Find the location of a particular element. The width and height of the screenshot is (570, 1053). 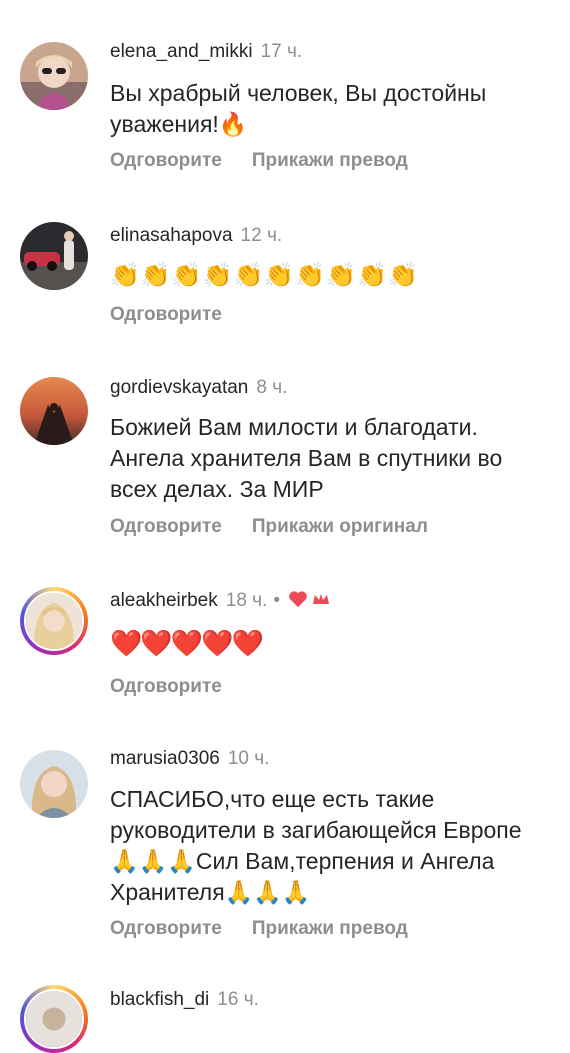

comment-header: marusia0306 10 ч. is located at coordinates (189, 759).